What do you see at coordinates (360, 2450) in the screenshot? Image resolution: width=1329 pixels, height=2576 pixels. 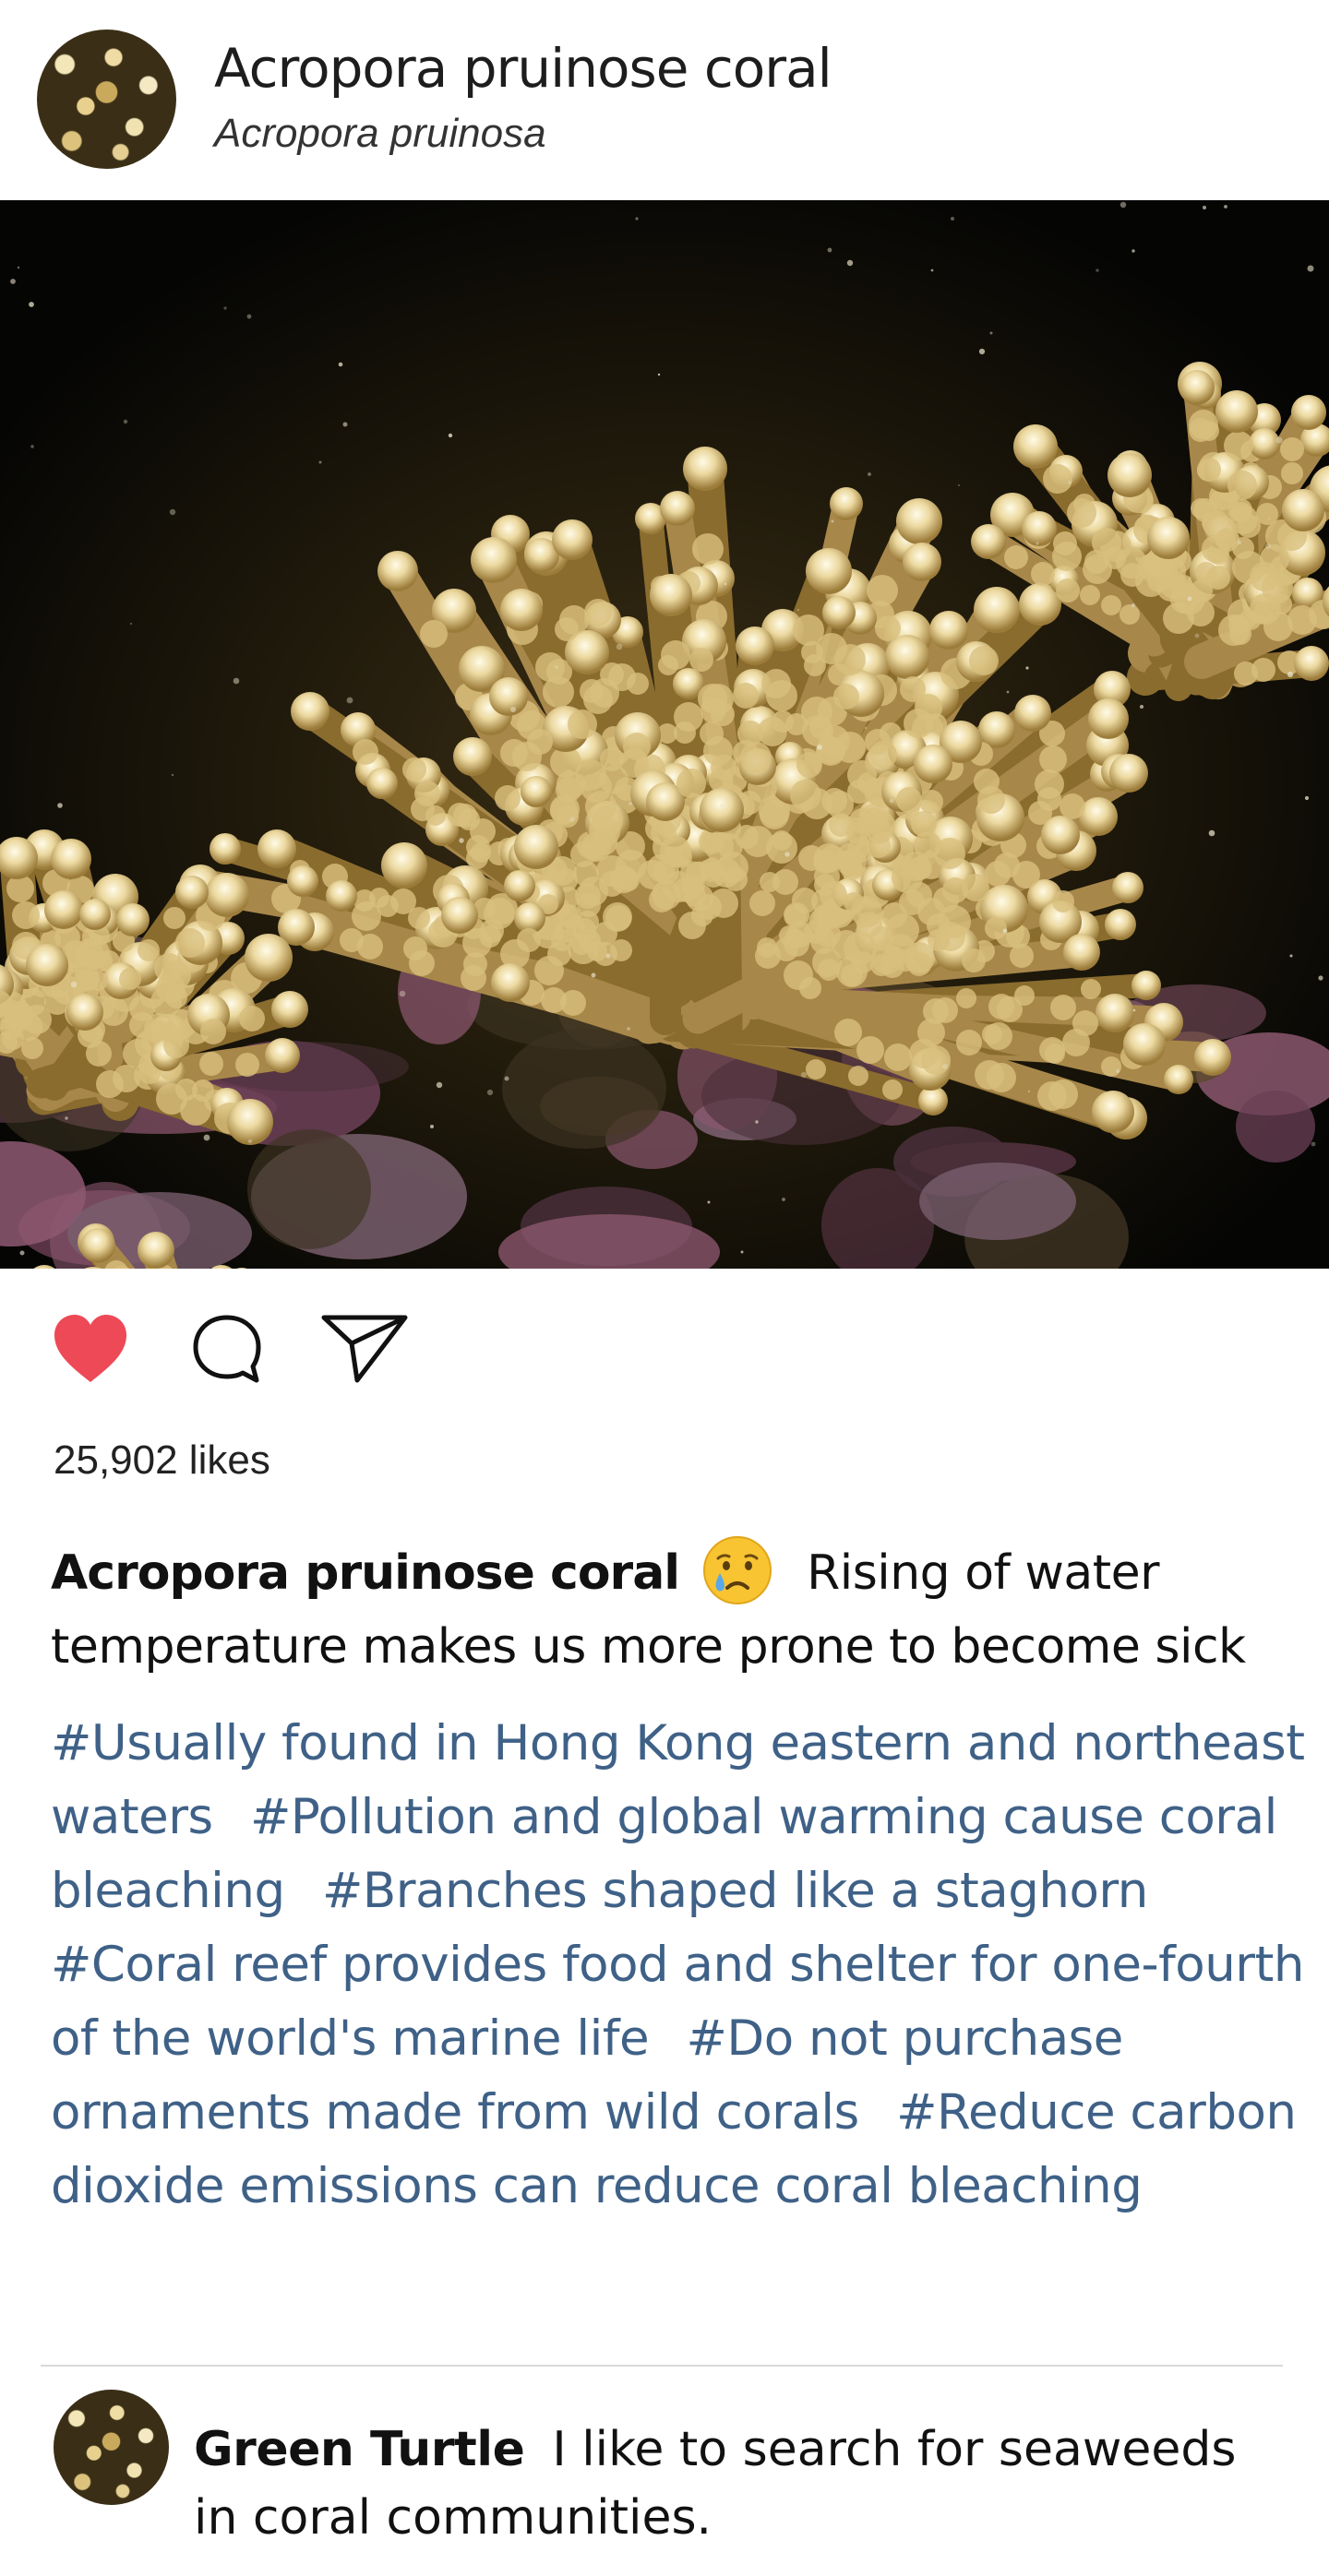 I see `commenter-username: Green Turtle` at bounding box center [360, 2450].